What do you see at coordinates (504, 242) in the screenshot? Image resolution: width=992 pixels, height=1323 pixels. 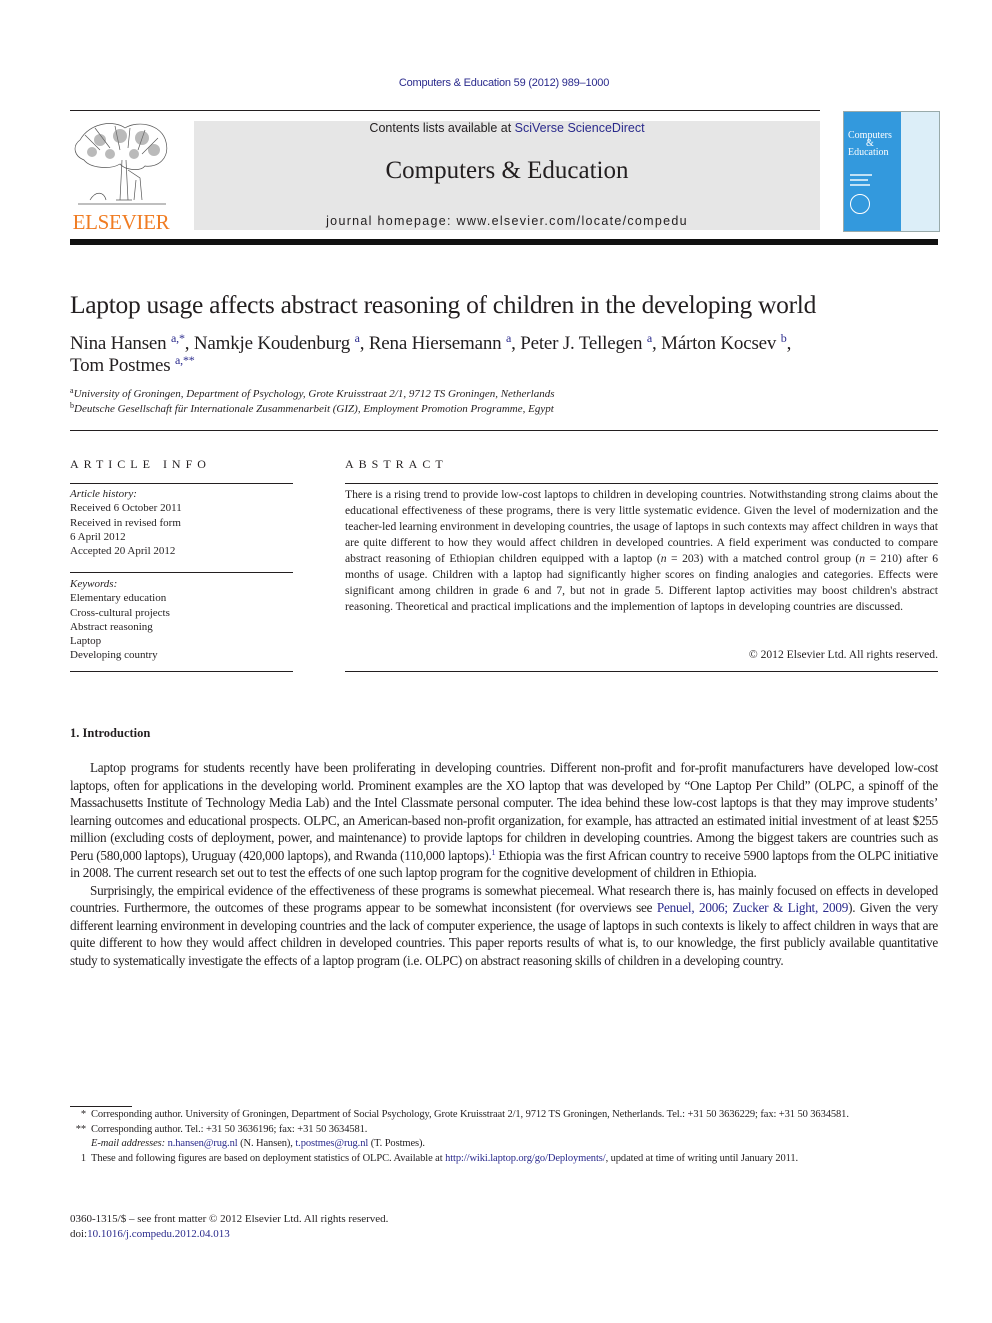 I see `header-bottom-rule` at bounding box center [504, 242].